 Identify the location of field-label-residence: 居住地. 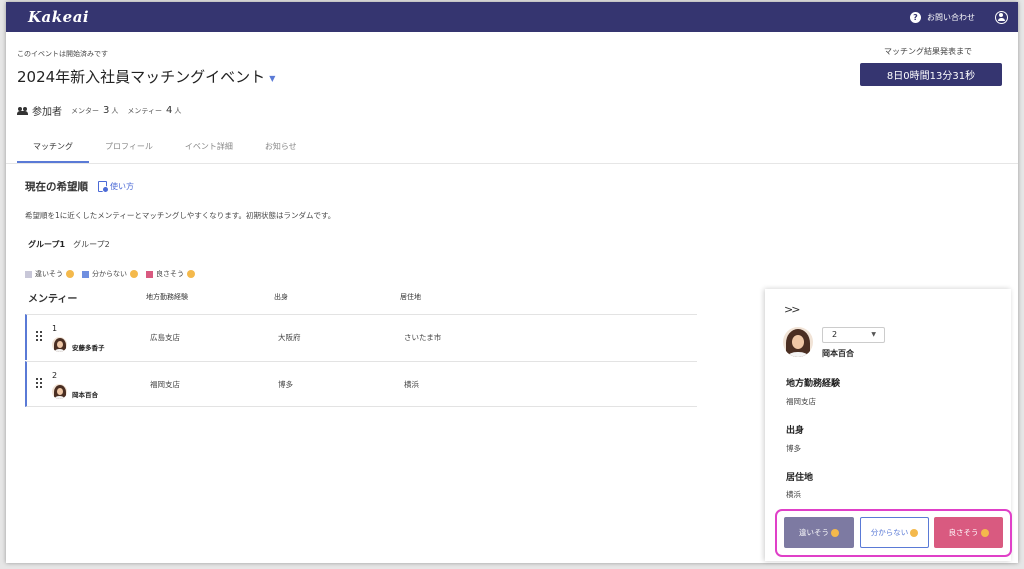
(800, 478).